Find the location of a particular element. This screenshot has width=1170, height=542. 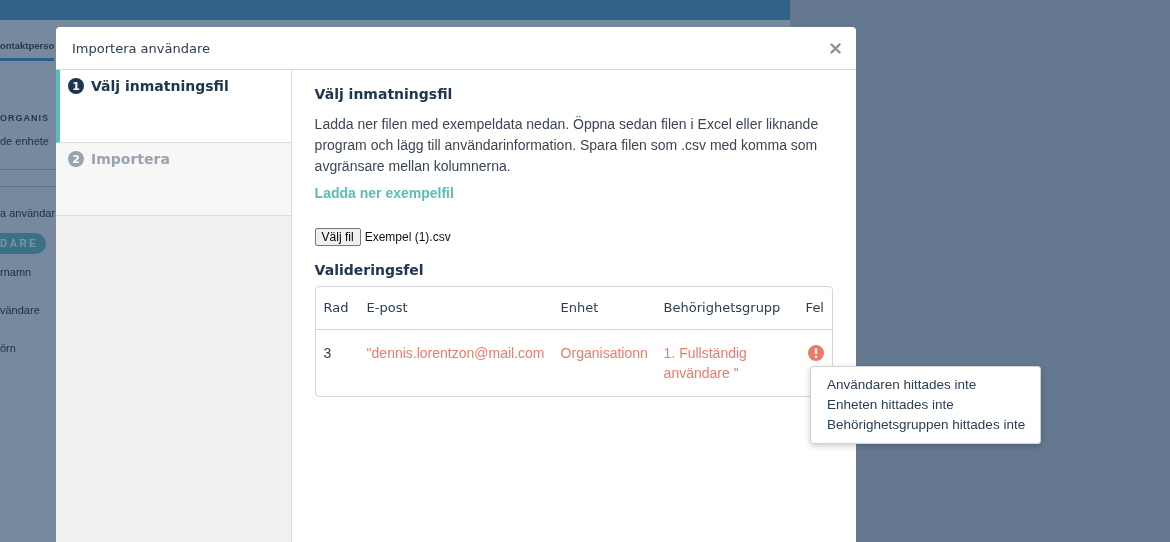

tooltip-line: Behörighetsgruppen hittades inte is located at coordinates (926, 425).